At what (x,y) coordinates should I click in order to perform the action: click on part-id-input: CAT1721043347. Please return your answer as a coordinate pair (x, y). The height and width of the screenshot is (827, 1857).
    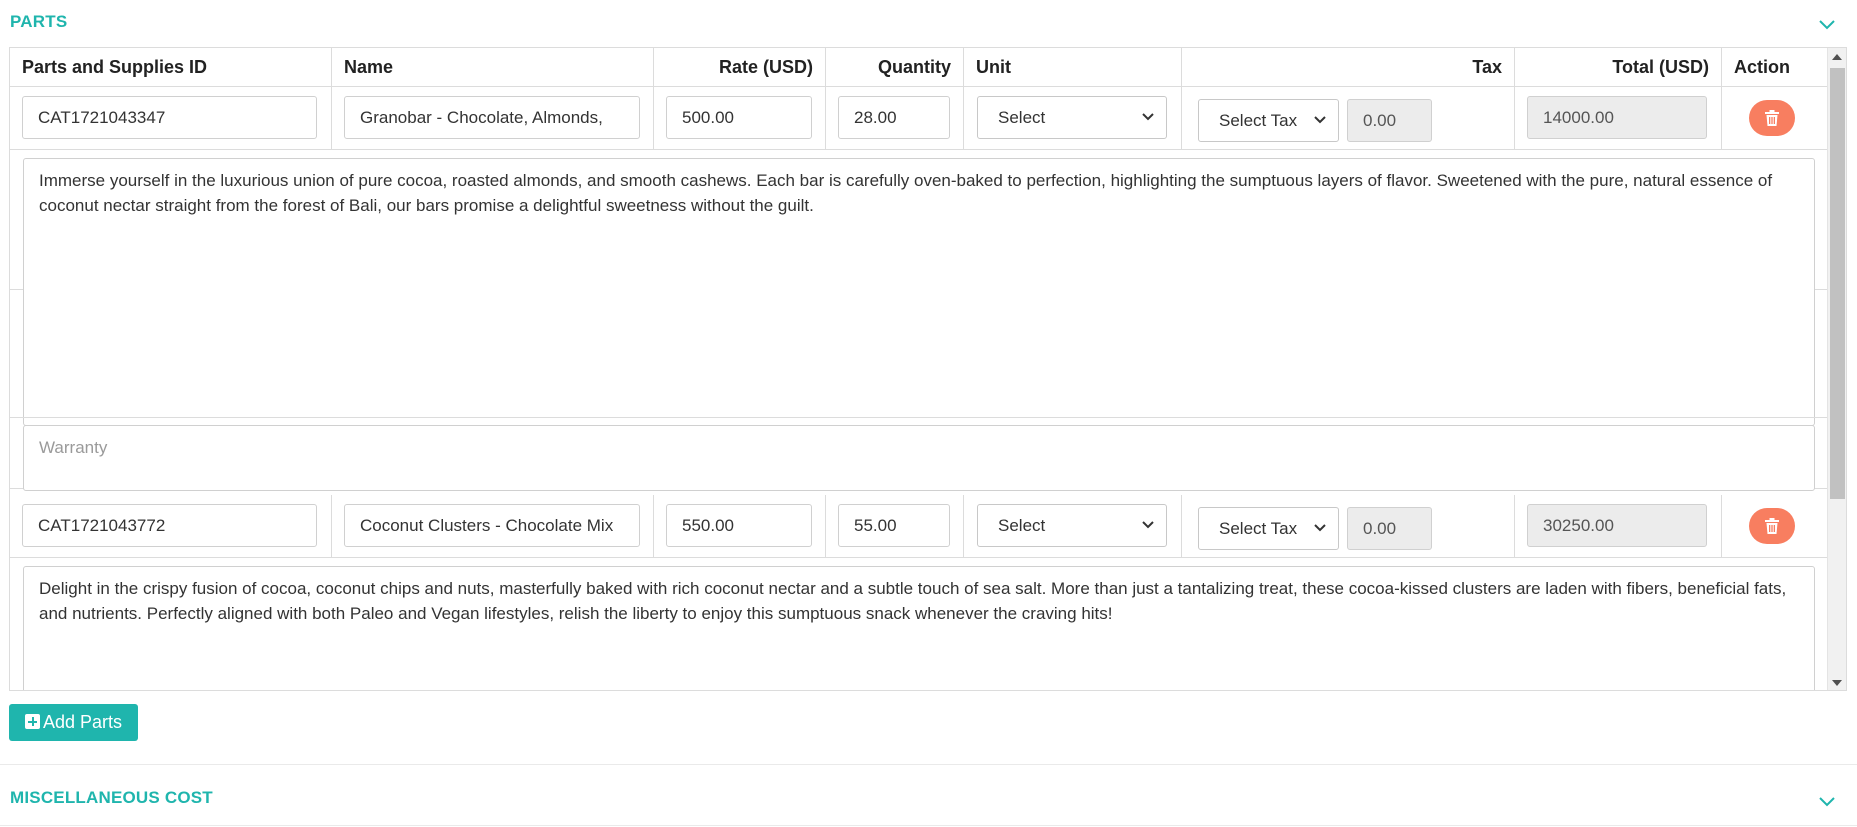
    Looking at the image, I should click on (169, 117).